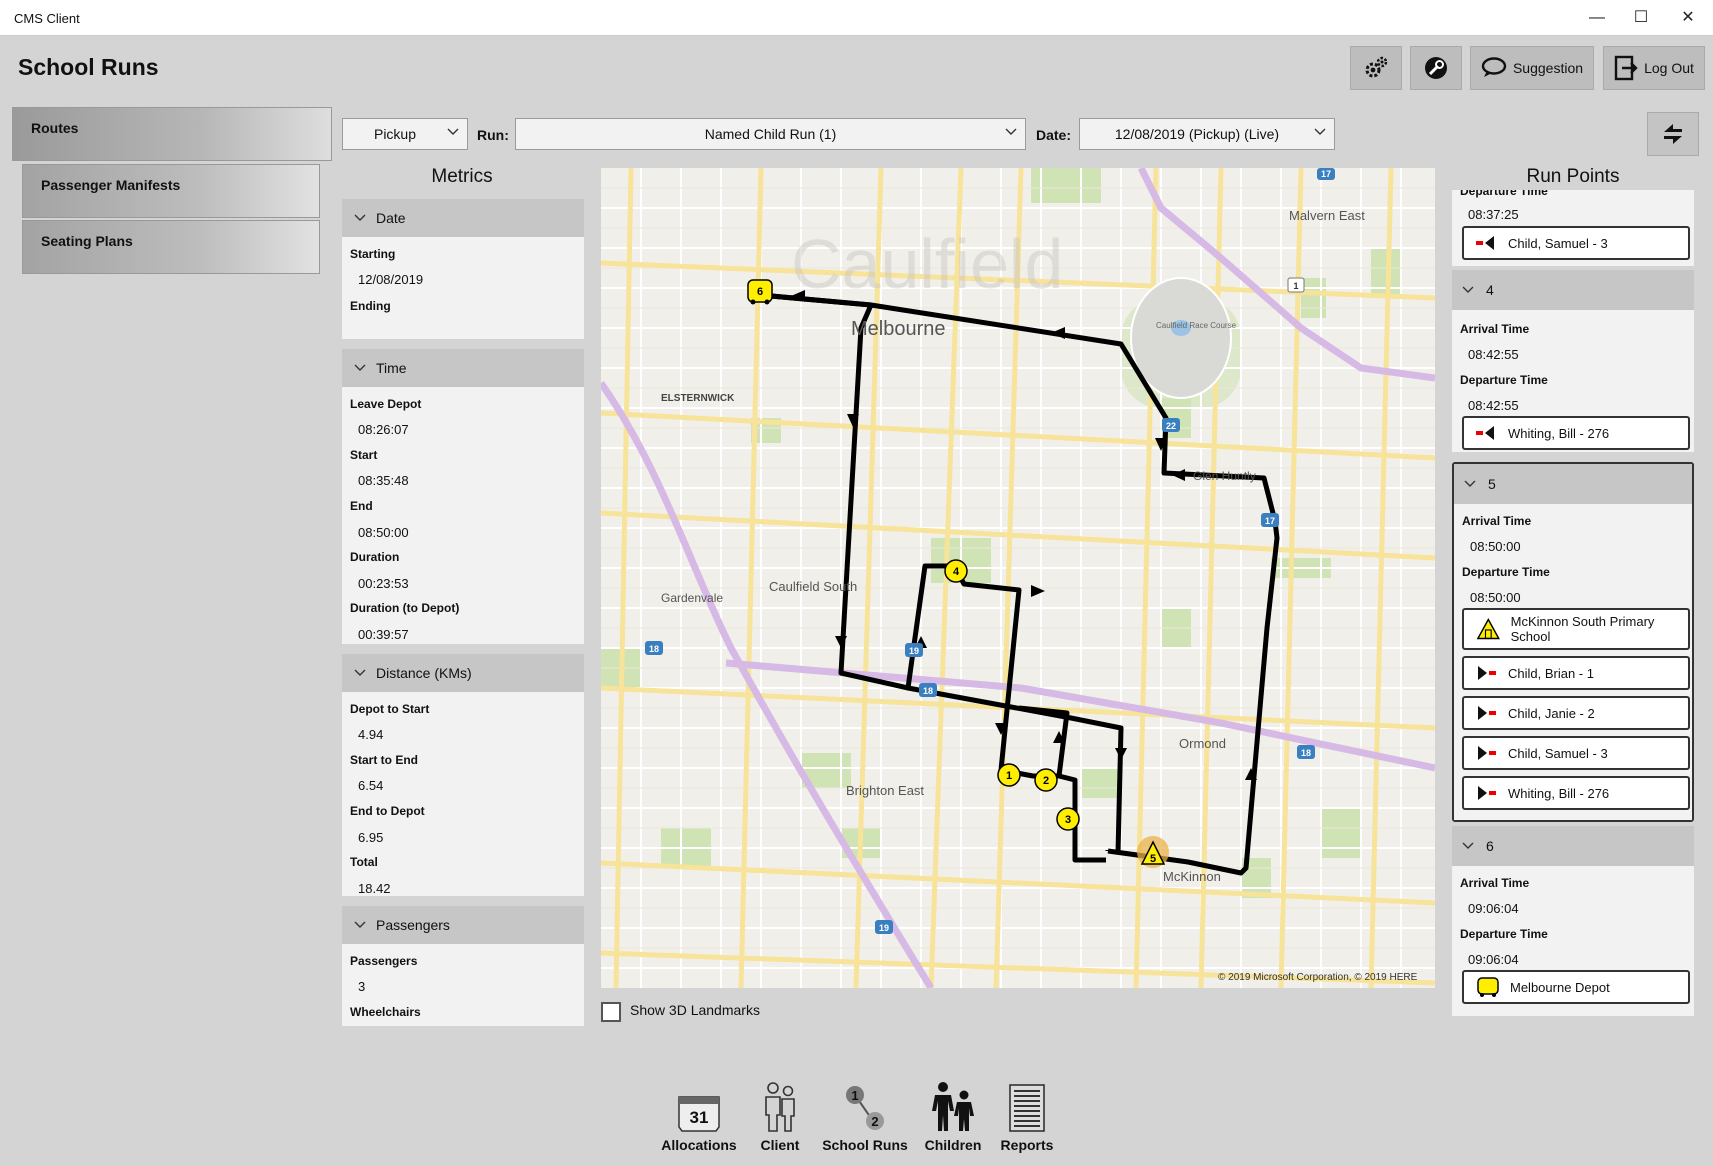 This screenshot has width=1713, height=1166. Describe the element at coordinates (463, 673) in the screenshot. I see `metrics-distance-header: Distance (KMs)` at that location.